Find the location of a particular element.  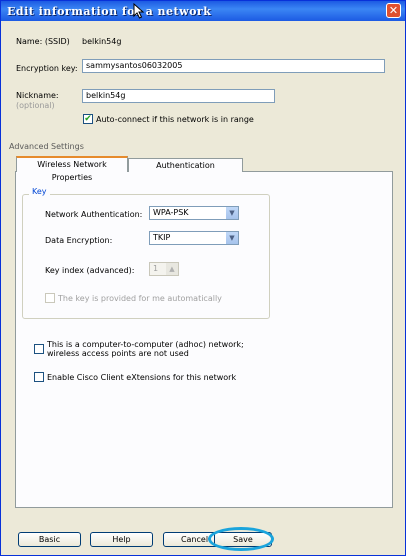

help-button: Help is located at coordinates (121, 539).